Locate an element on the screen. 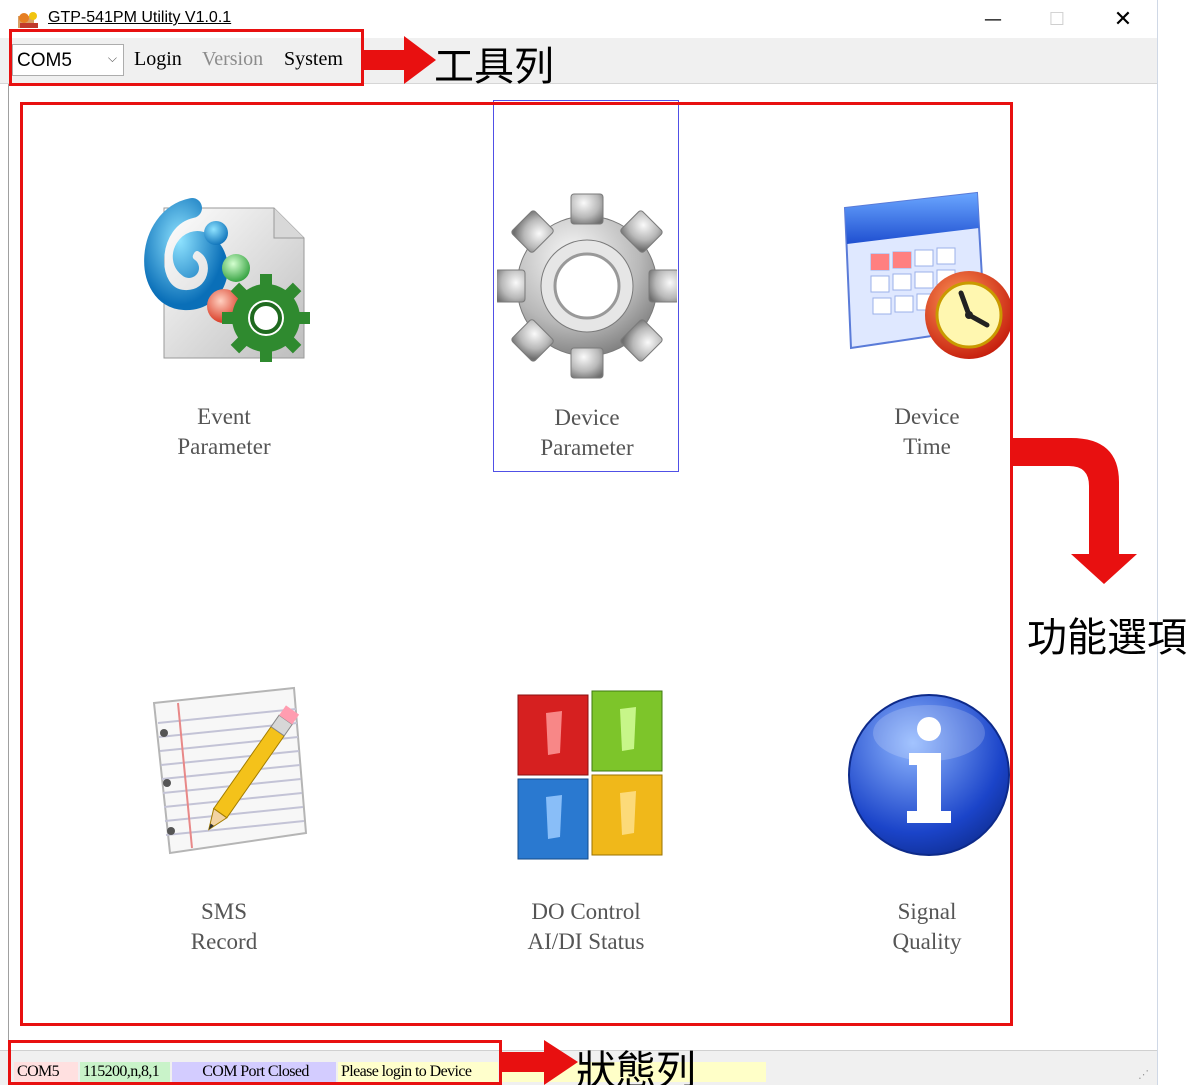  annotation-arrow-status is located at coordinates (540, 1062).